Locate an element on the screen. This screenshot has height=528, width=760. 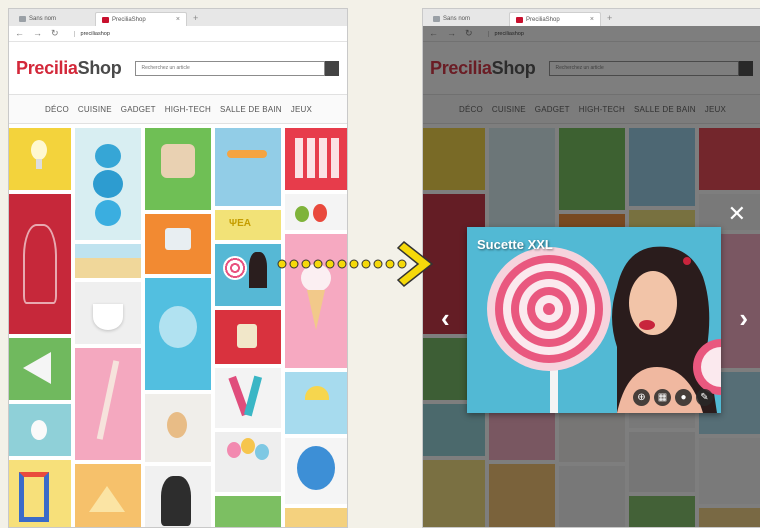
product-tile-lamp-yellow is located at coordinates (316, 403).